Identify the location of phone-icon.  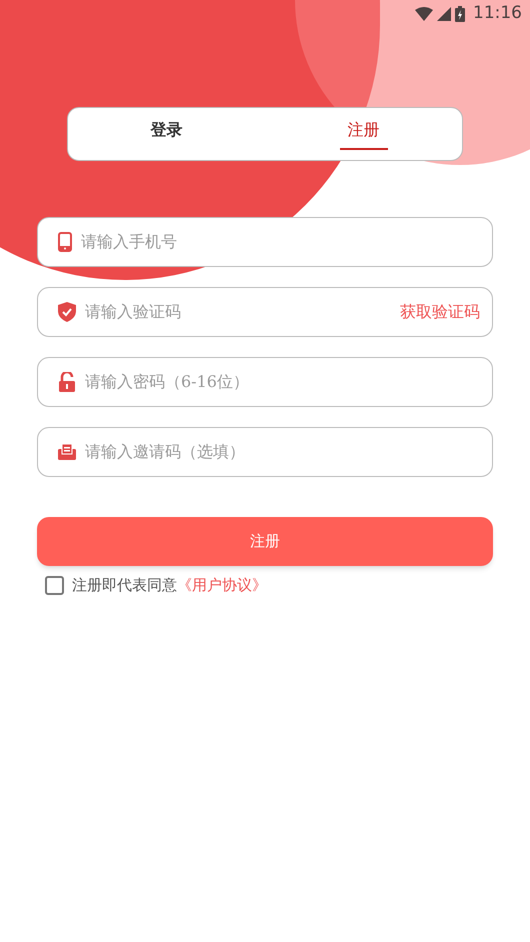
(65, 242).